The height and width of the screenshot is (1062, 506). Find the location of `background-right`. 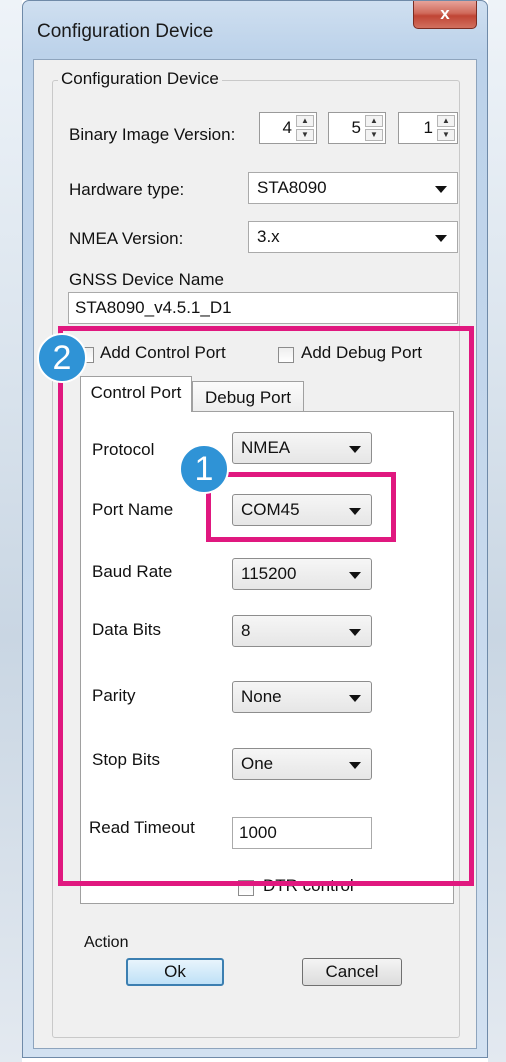

background-right is located at coordinates (497, 531).